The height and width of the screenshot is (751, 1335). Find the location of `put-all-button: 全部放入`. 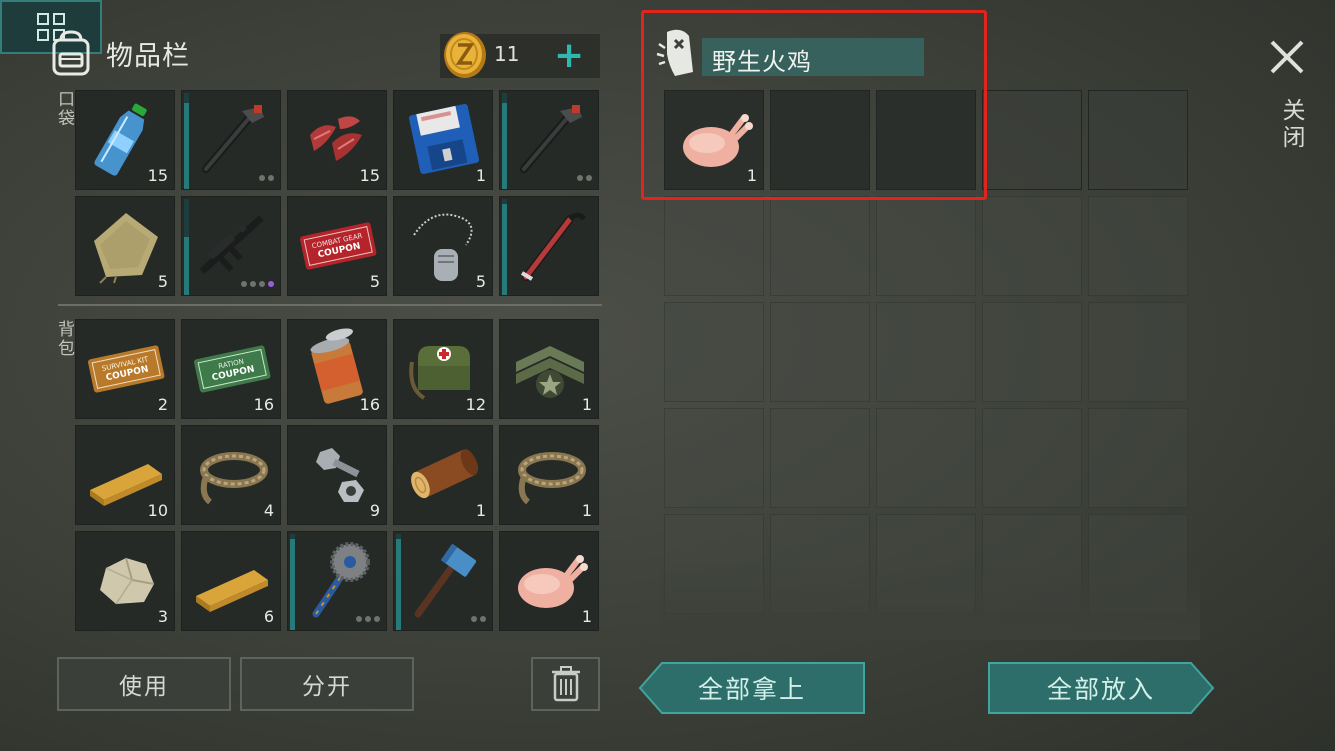

put-all-button: 全部放入 is located at coordinates (1101, 688).